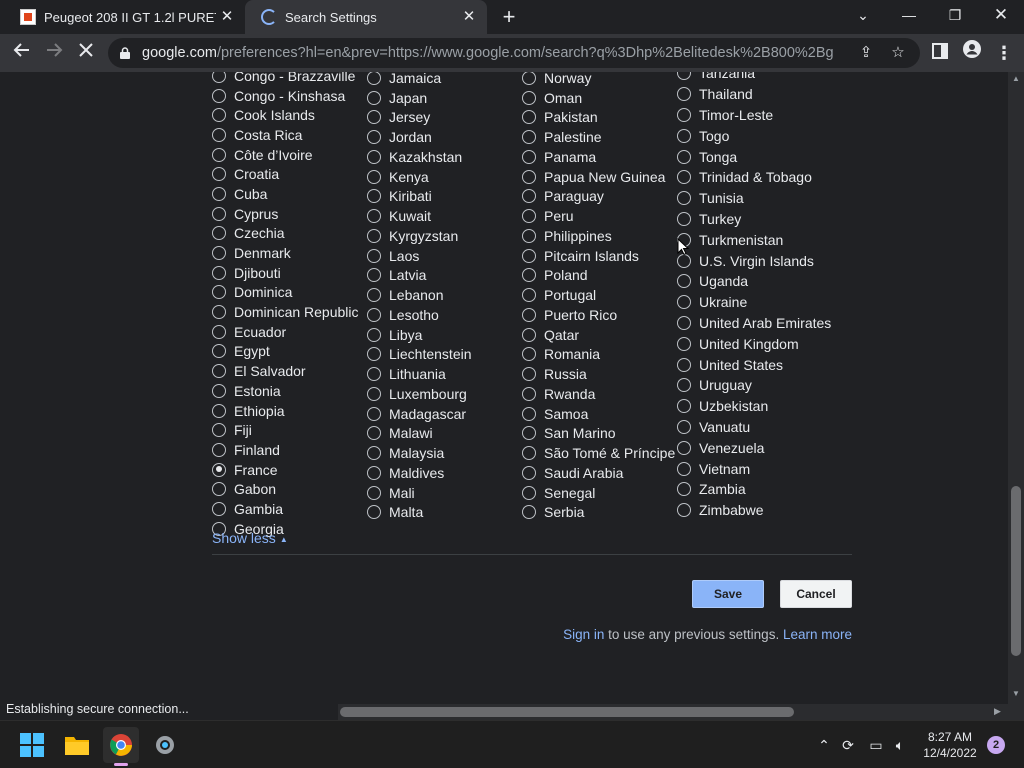 This screenshot has height=768, width=1024. I want to click on close-icon: ✕, so click(227, 17).